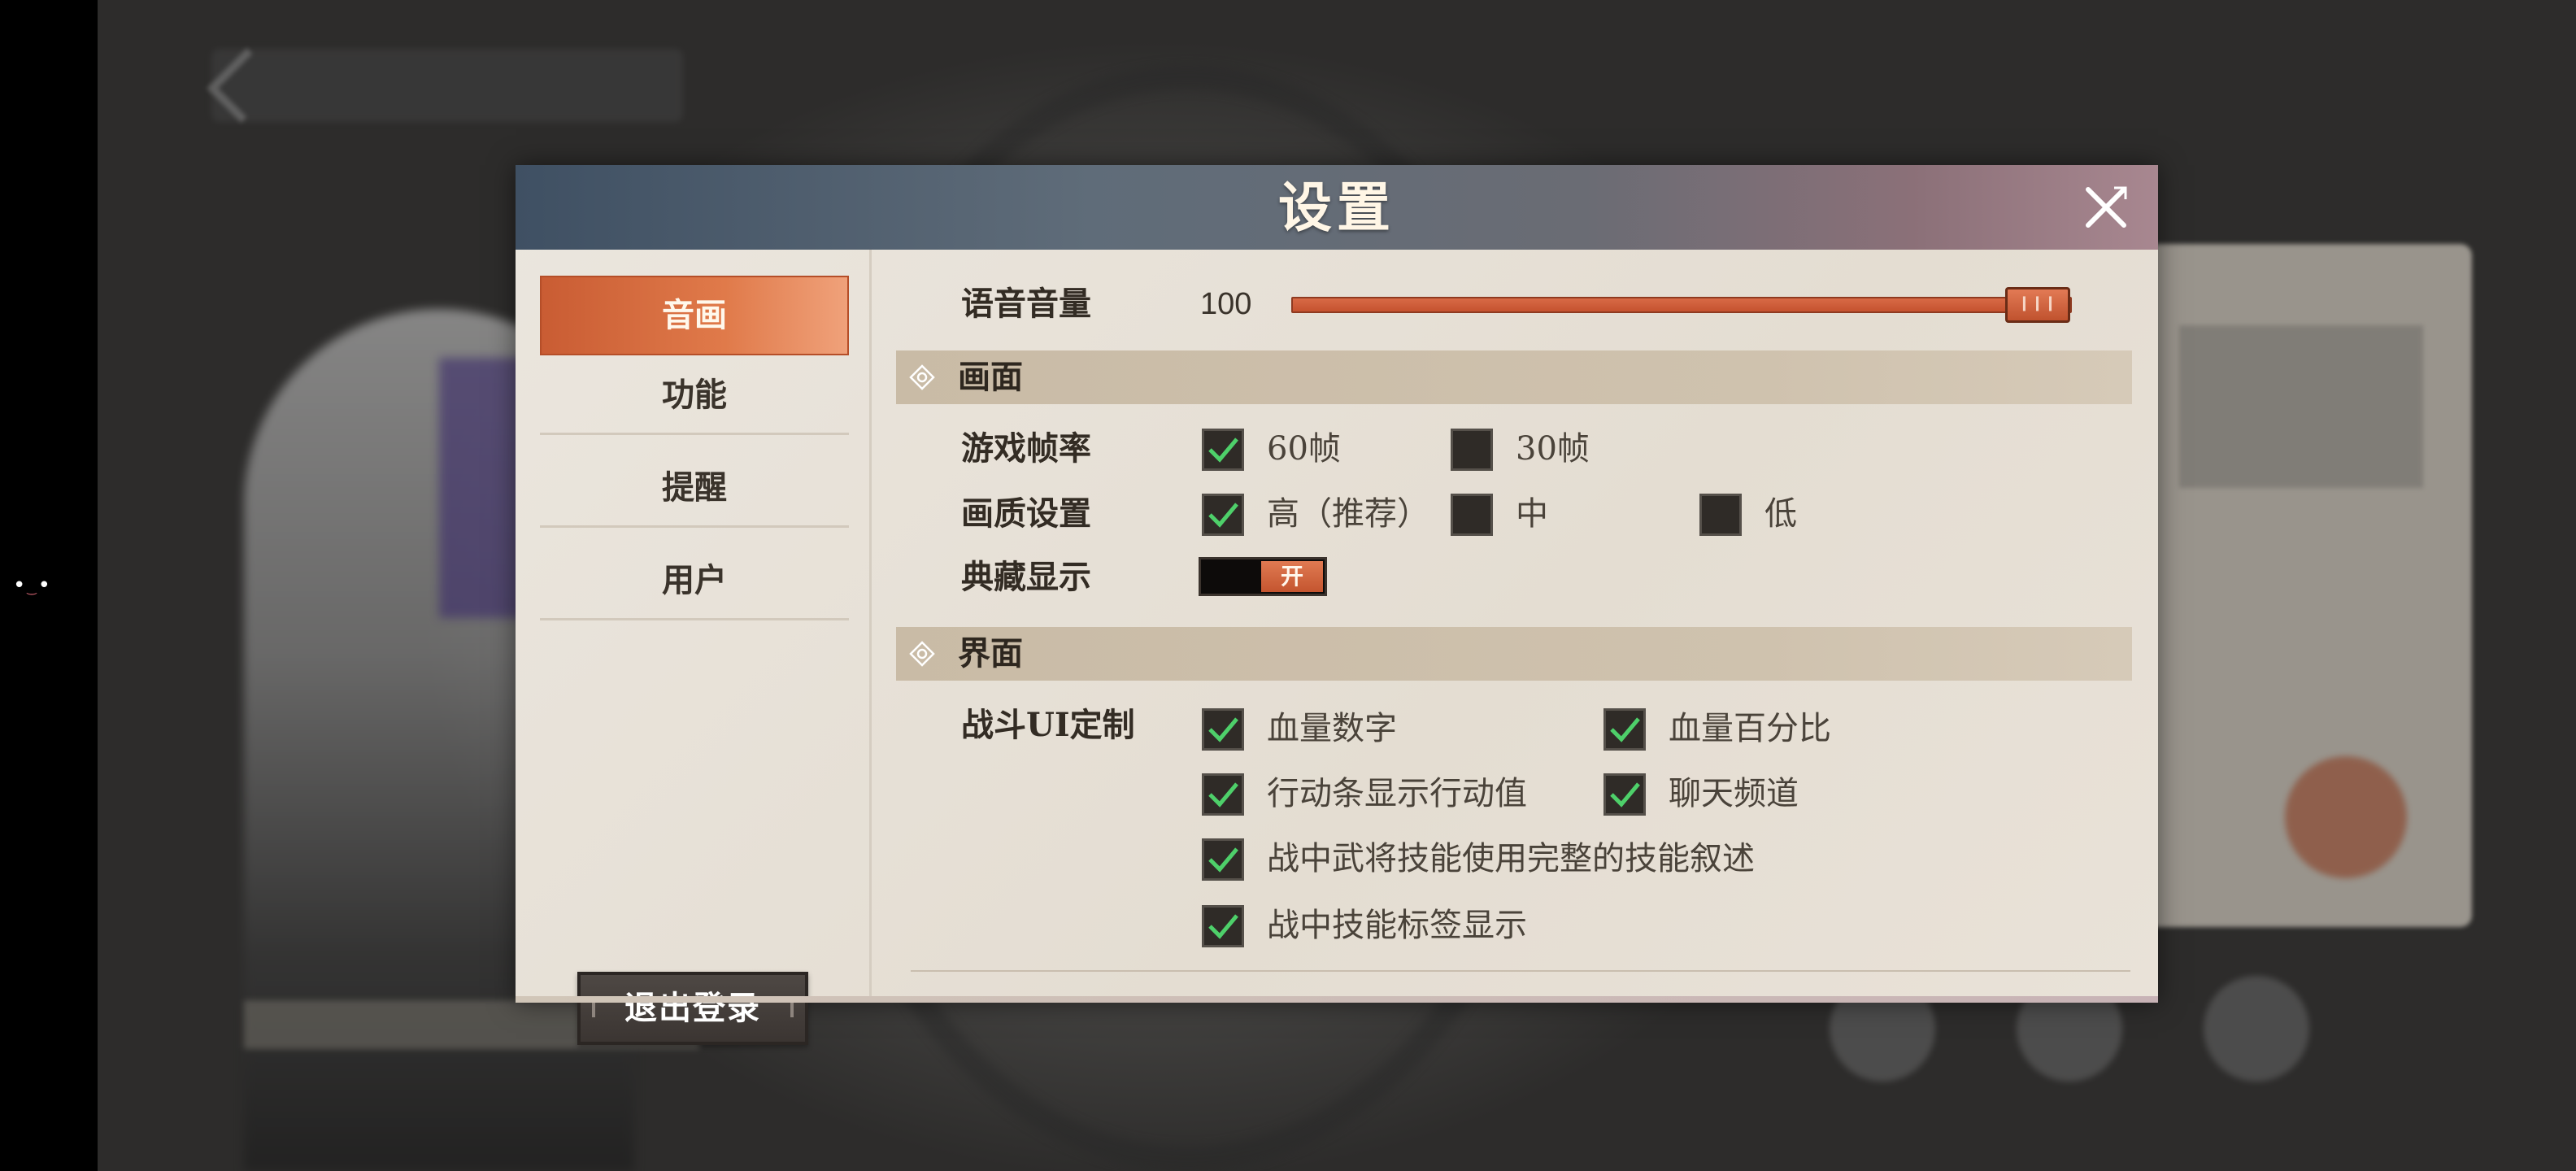 The width and height of the screenshot is (2576, 1171). I want to click on full-skill-desc-checkbox, so click(1223, 860).